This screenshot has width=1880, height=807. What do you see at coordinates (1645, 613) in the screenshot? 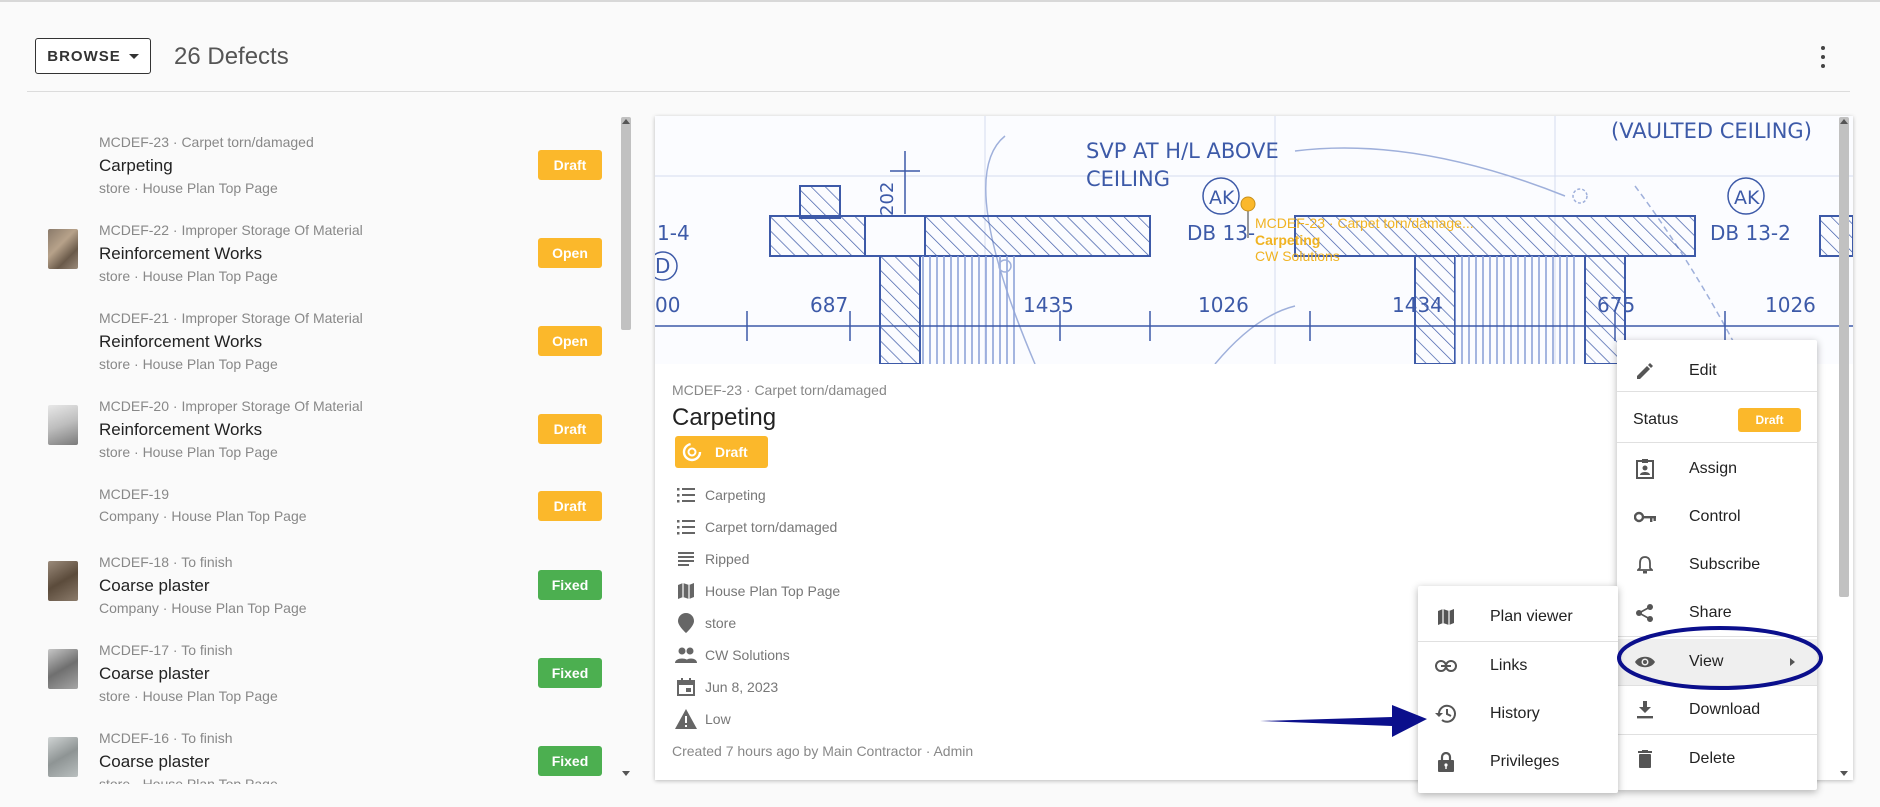
I see `share-icon` at bounding box center [1645, 613].